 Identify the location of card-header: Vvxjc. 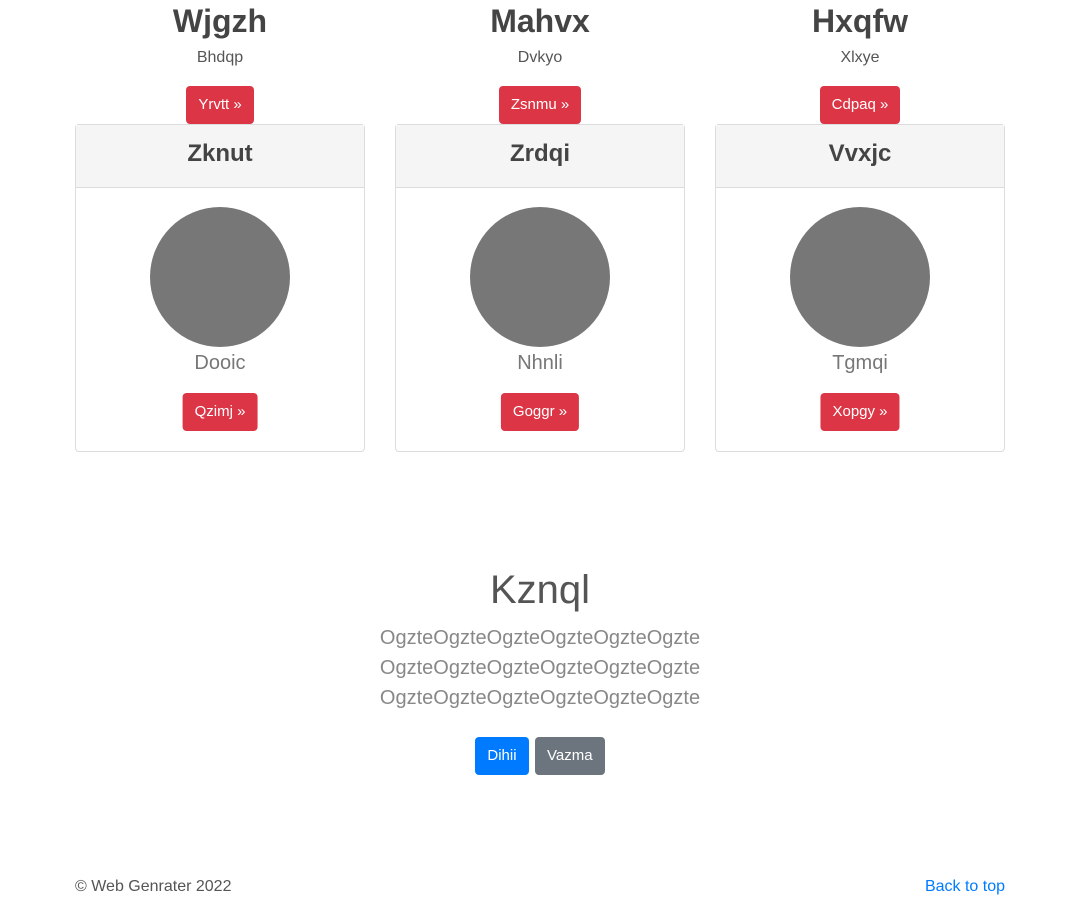
(860, 156).